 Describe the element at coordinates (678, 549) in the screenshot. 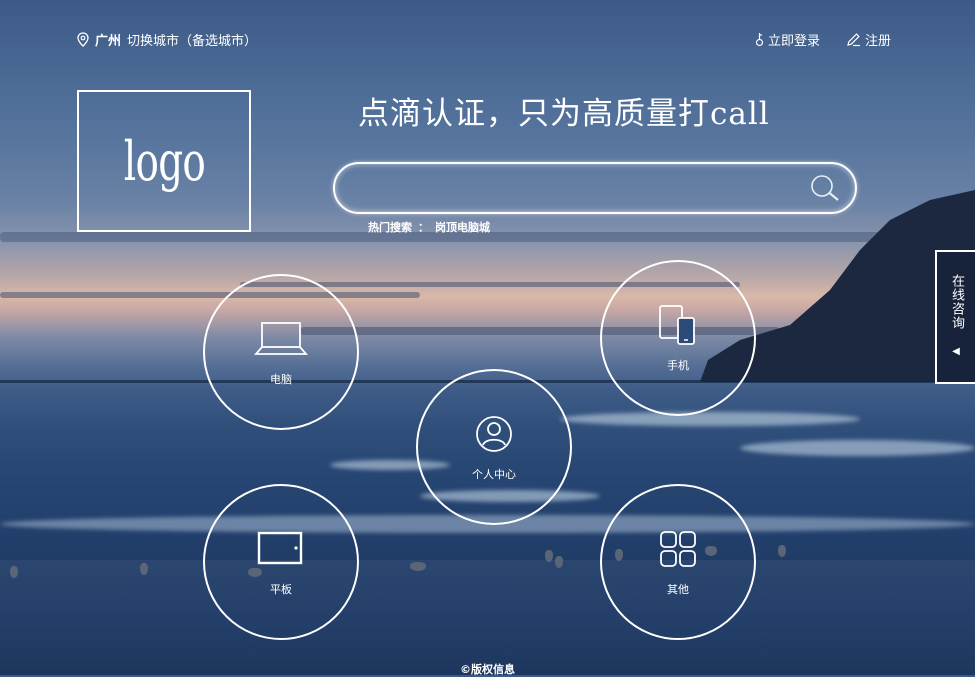

I see `grid-icon` at that location.